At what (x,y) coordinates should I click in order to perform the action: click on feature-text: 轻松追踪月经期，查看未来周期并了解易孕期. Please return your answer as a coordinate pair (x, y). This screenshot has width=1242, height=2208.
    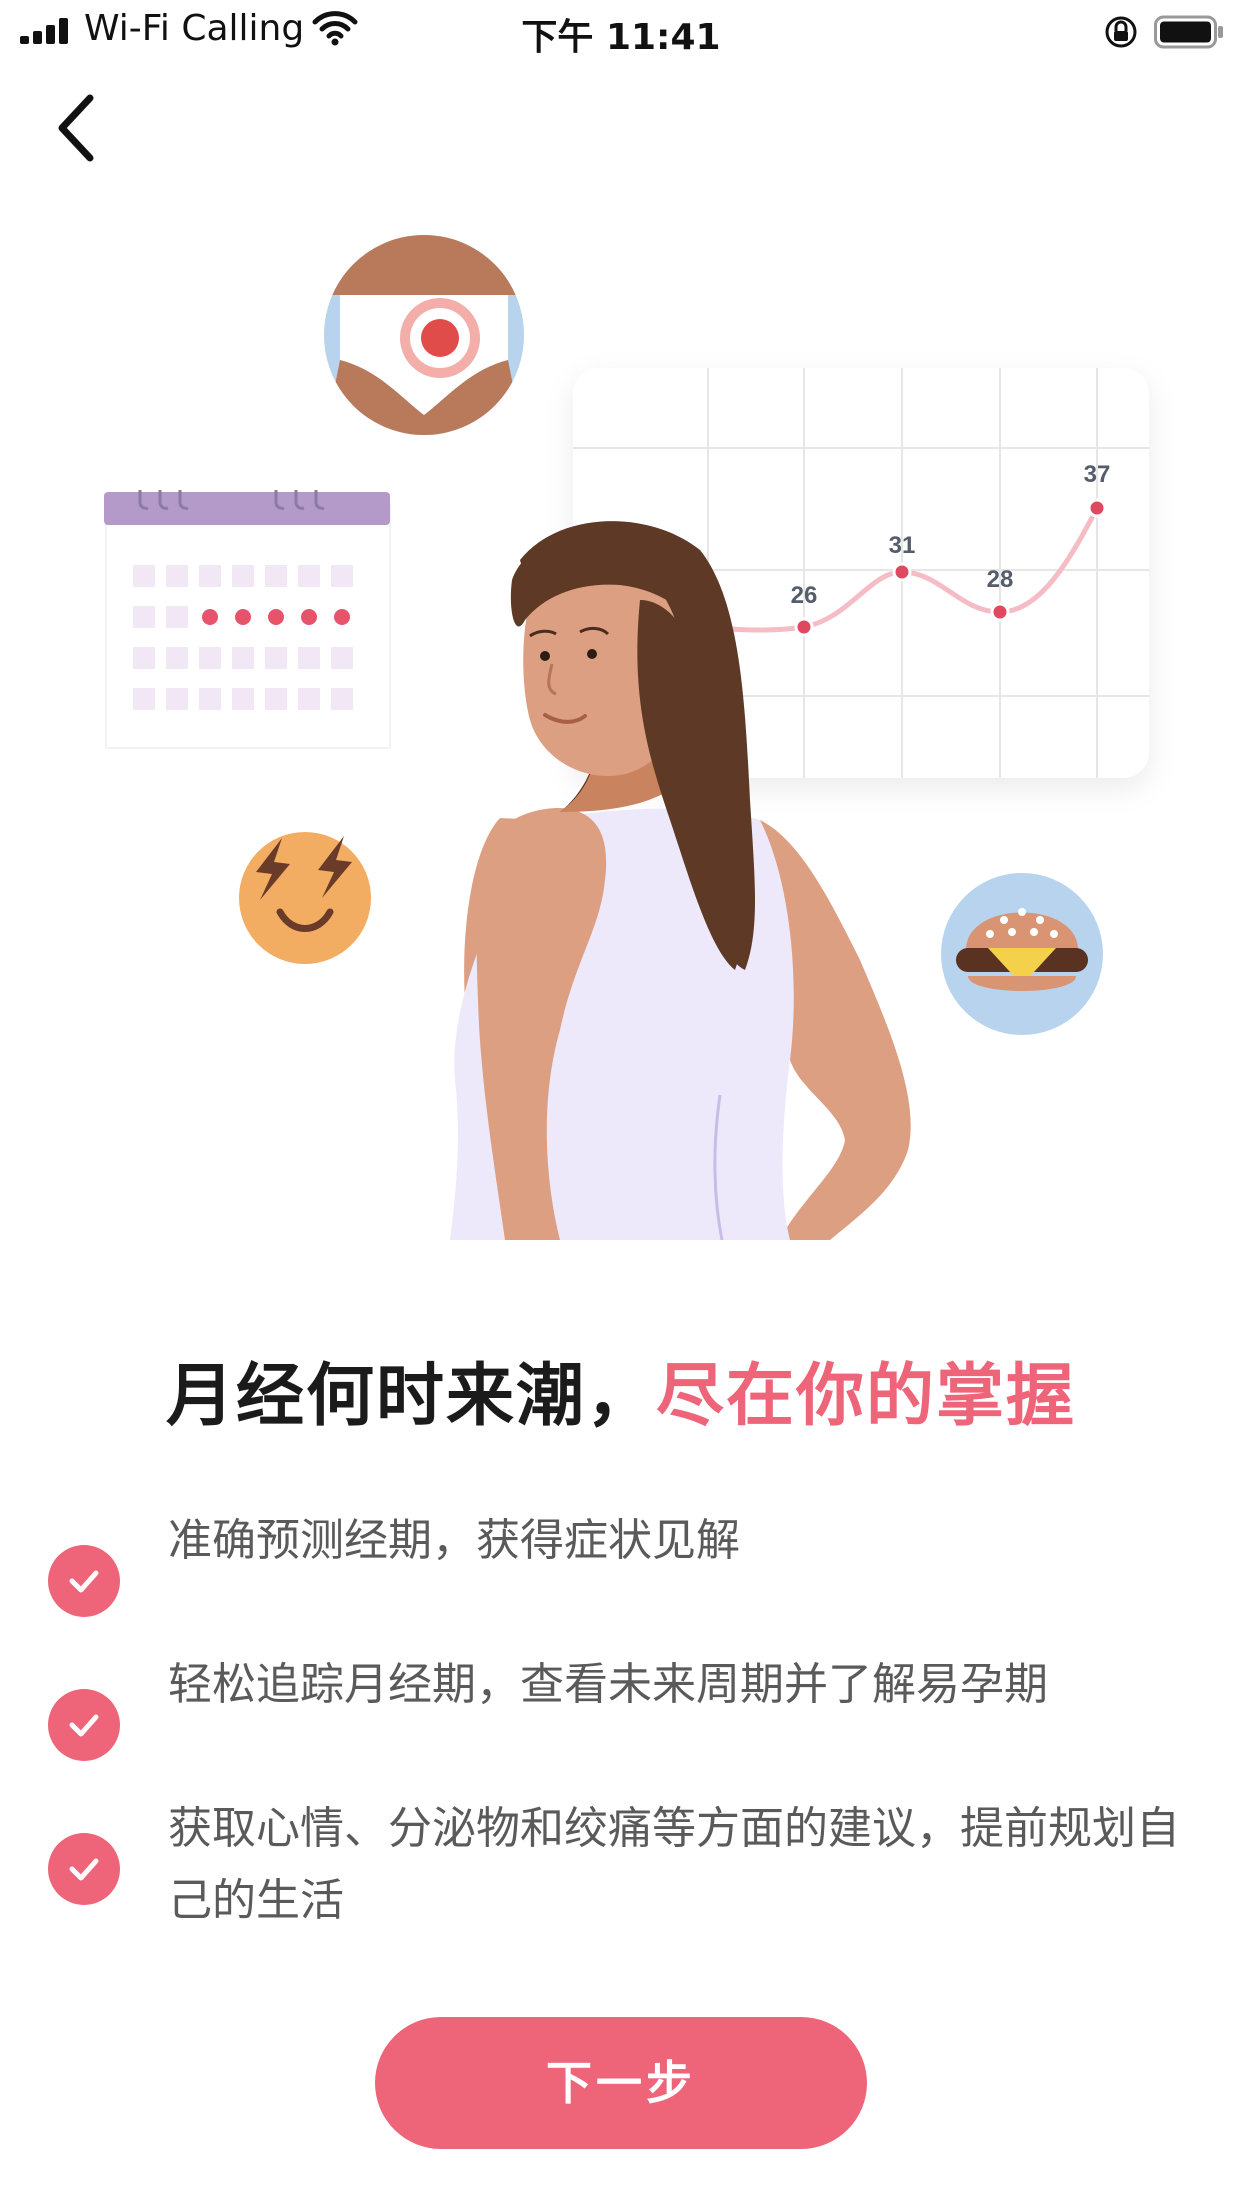
    Looking at the image, I should click on (608, 1684).